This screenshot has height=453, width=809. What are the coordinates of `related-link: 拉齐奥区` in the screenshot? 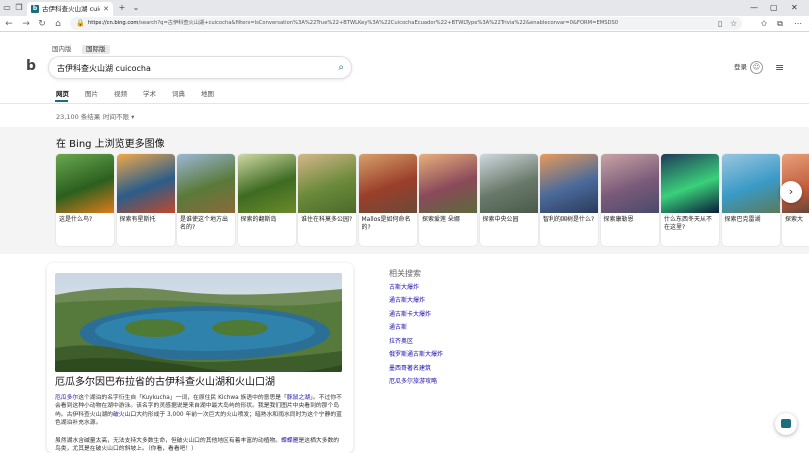 It's located at (401, 342).